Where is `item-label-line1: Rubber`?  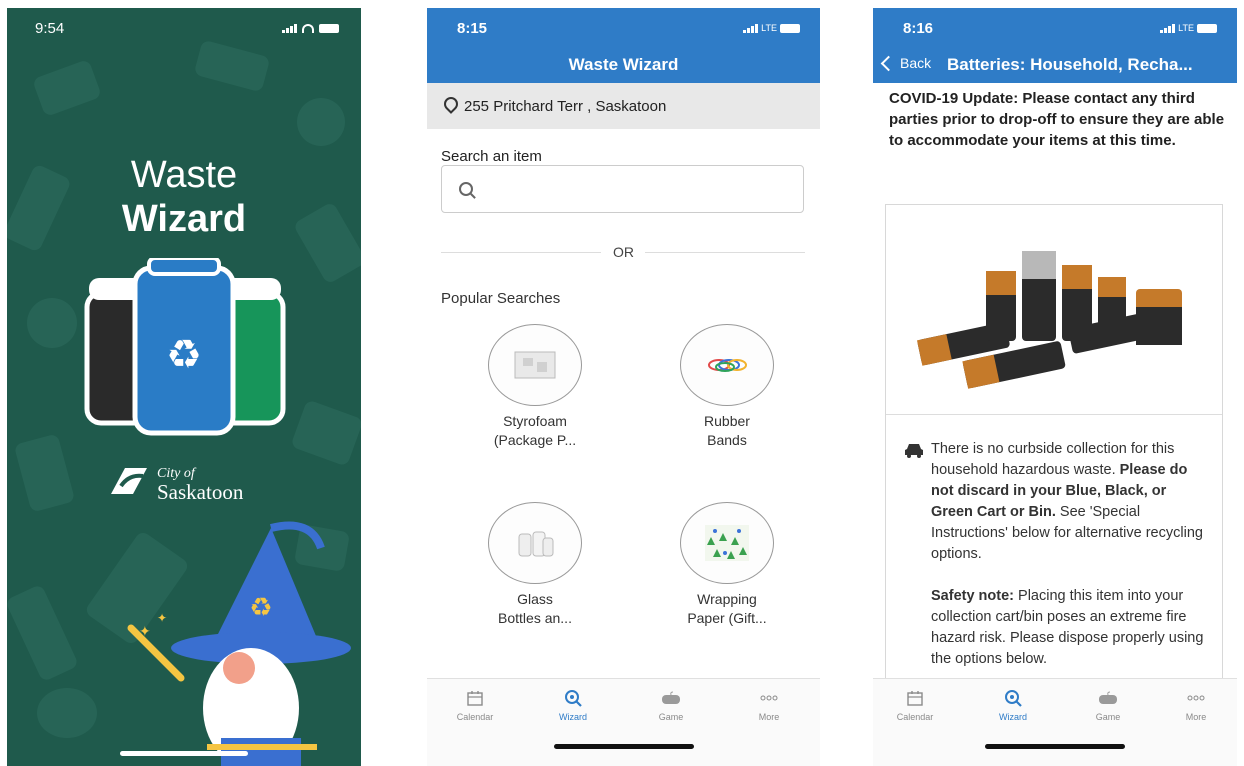 item-label-line1: Rubber is located at coordinates (727, 421).